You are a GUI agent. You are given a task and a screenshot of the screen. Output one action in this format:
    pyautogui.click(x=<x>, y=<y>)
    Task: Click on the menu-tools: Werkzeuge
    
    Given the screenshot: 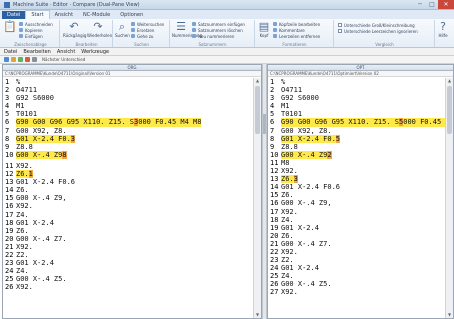 What is the action you would take?
    pyautogui.click(x=95, y=52)
    